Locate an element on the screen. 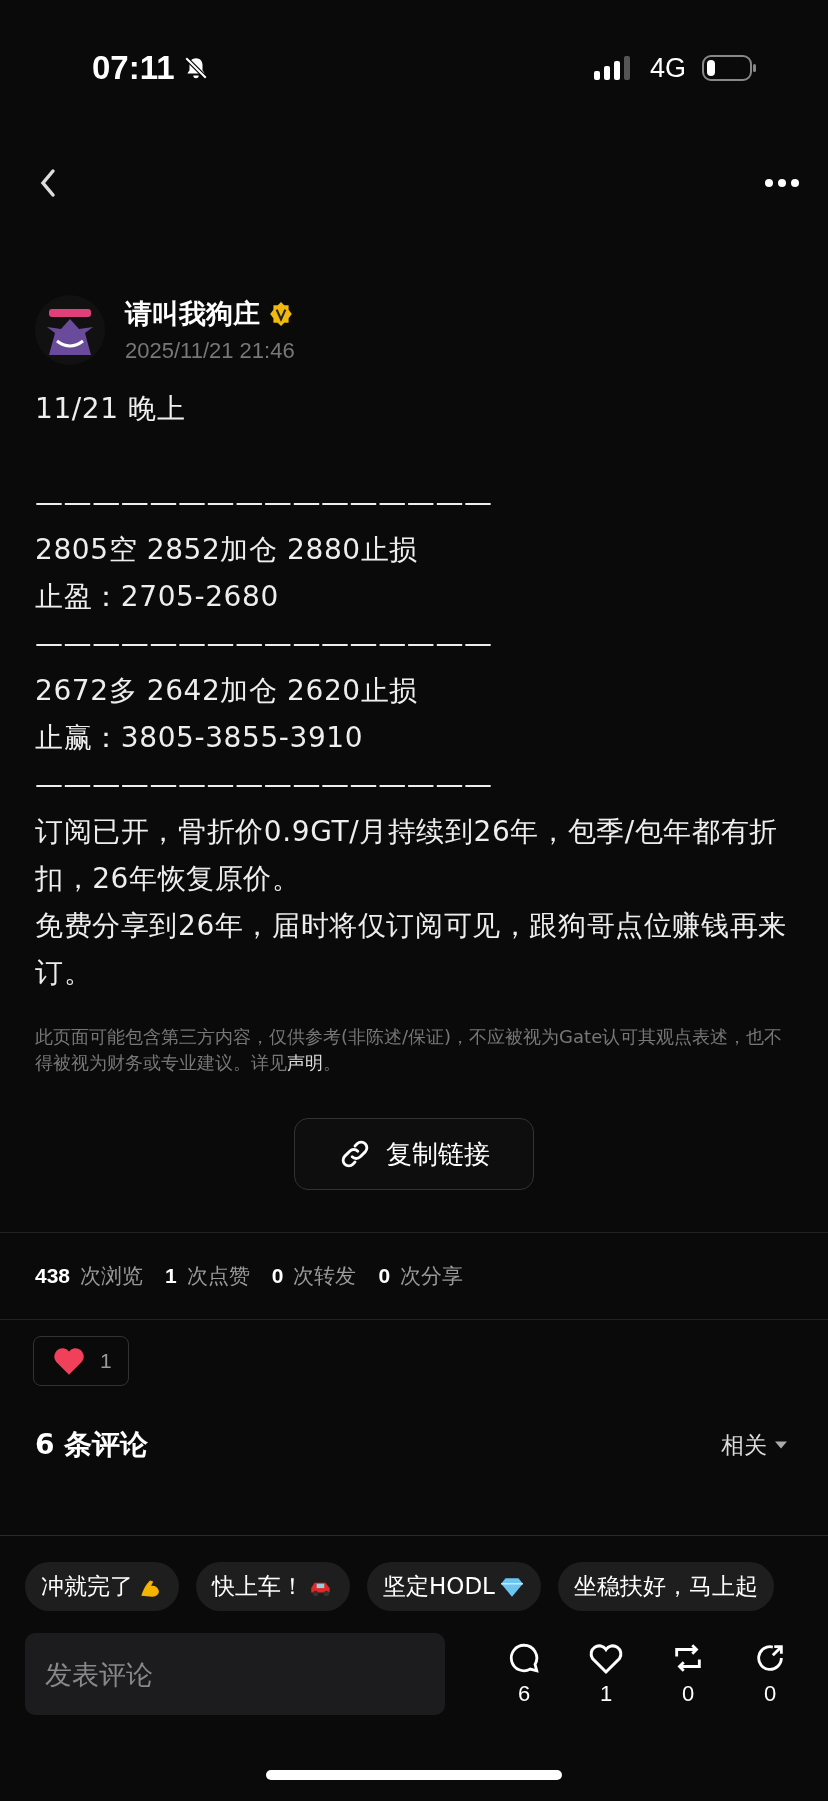 The image size is (828, 1801). action-count: 1 is located at coordinates (606, 1693).